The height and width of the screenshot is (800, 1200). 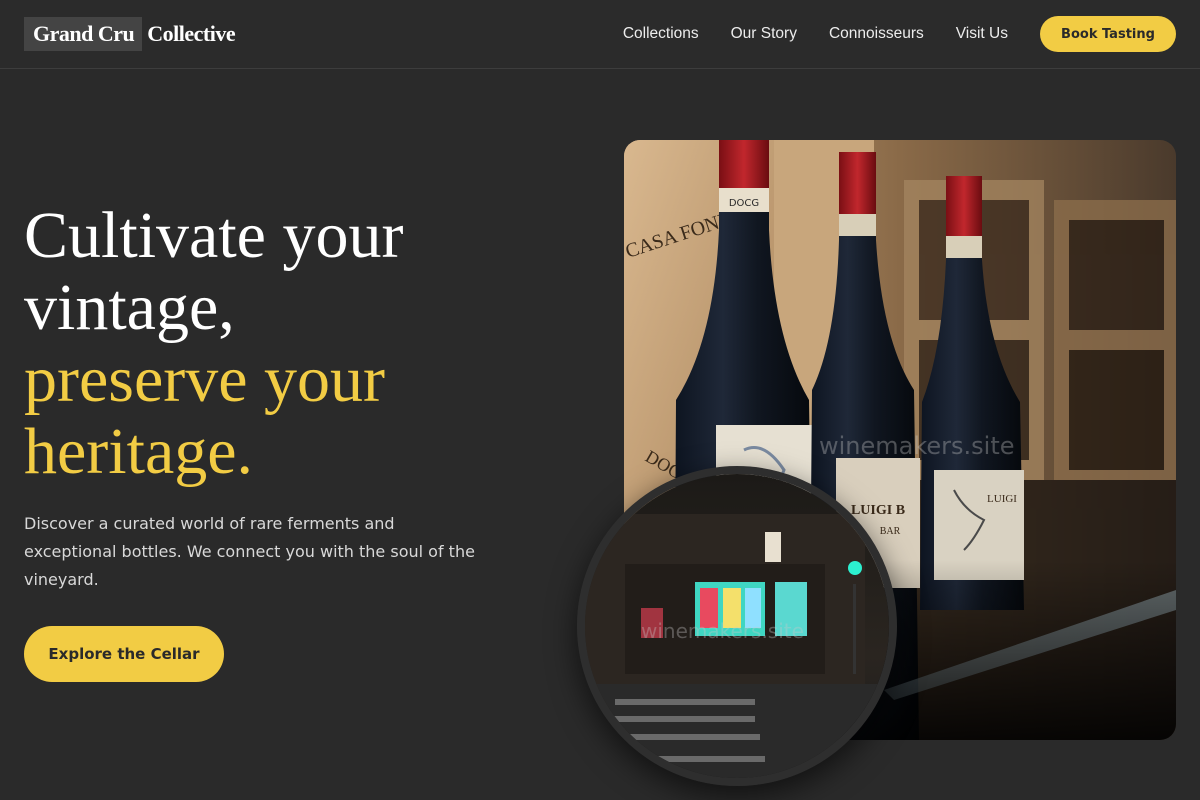 What do you see at coordinates (129, 307) in the screenshot?
I see `hero-title-line-2: vintage,` at bounding box center [129, 307].